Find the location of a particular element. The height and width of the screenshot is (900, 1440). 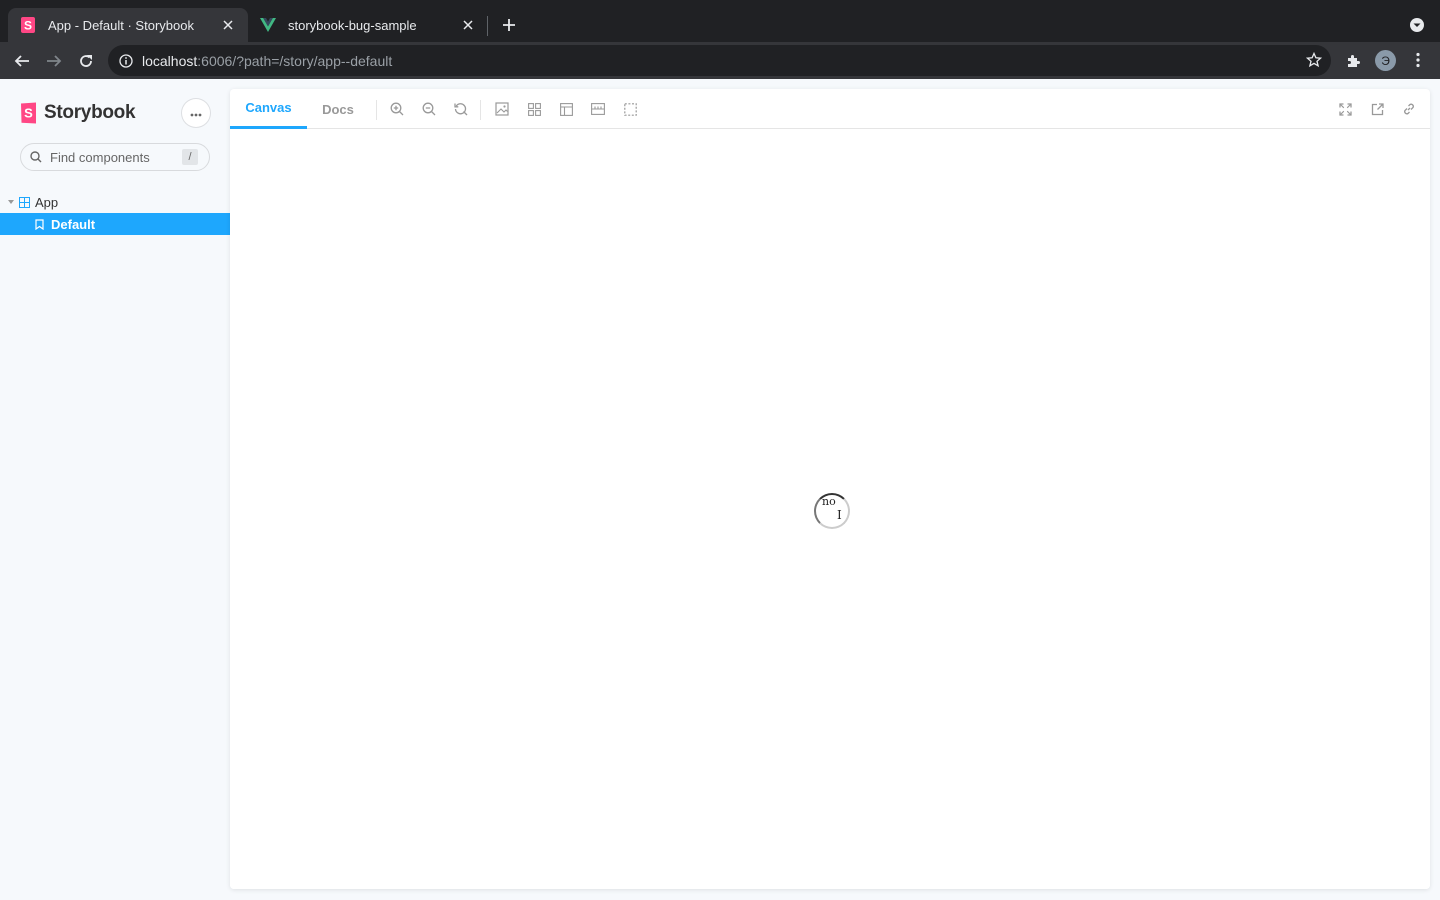

profile-avatar: Э is located at coordinates (1385, 60).